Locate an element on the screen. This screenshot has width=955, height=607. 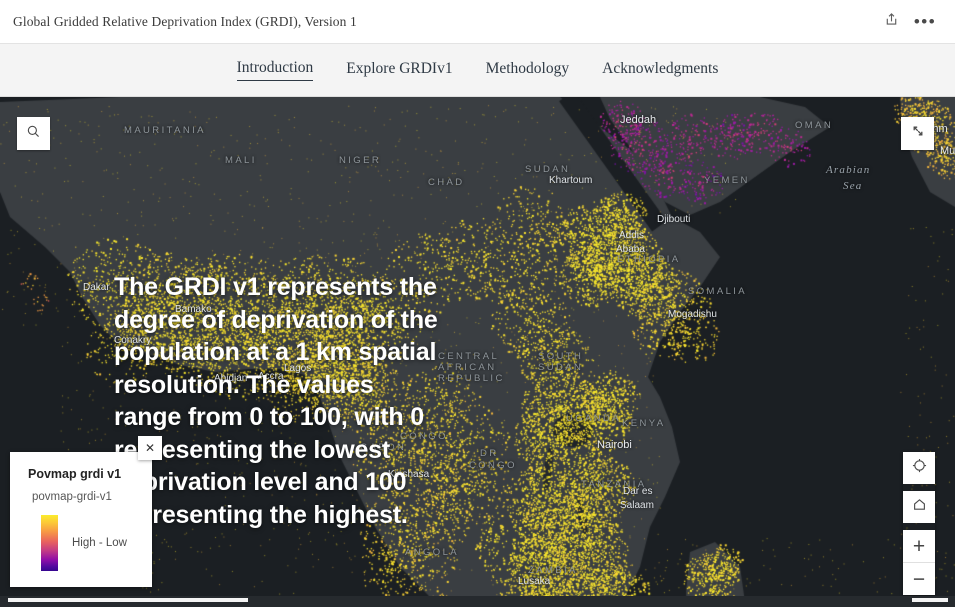
minus-icon: − is located at coordinates (919, 579).